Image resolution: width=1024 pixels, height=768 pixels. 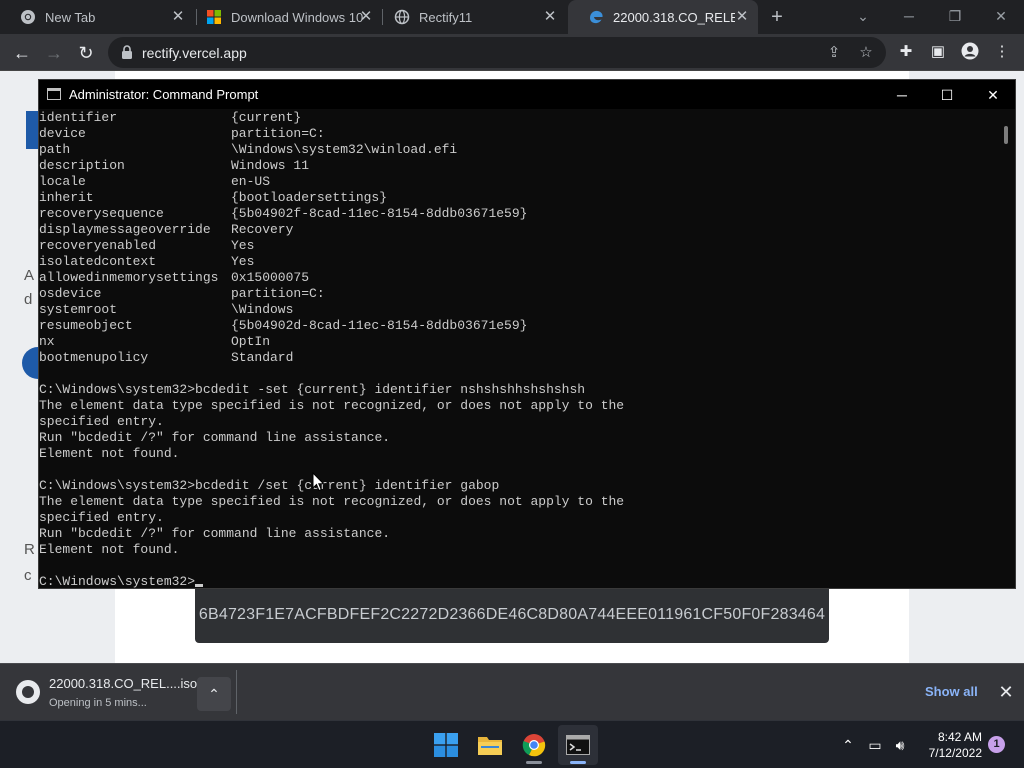 What do you see at coordinates (164, 94) in the screenshot?
I see `cmd-title: Administrator: Command Prompt` at bounding box center [164, 94].